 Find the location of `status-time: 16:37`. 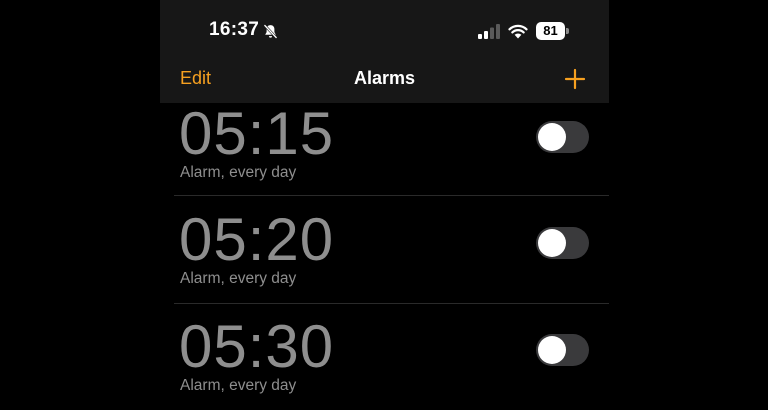

status-time: 16:37 is located at coordinates (234, 29).